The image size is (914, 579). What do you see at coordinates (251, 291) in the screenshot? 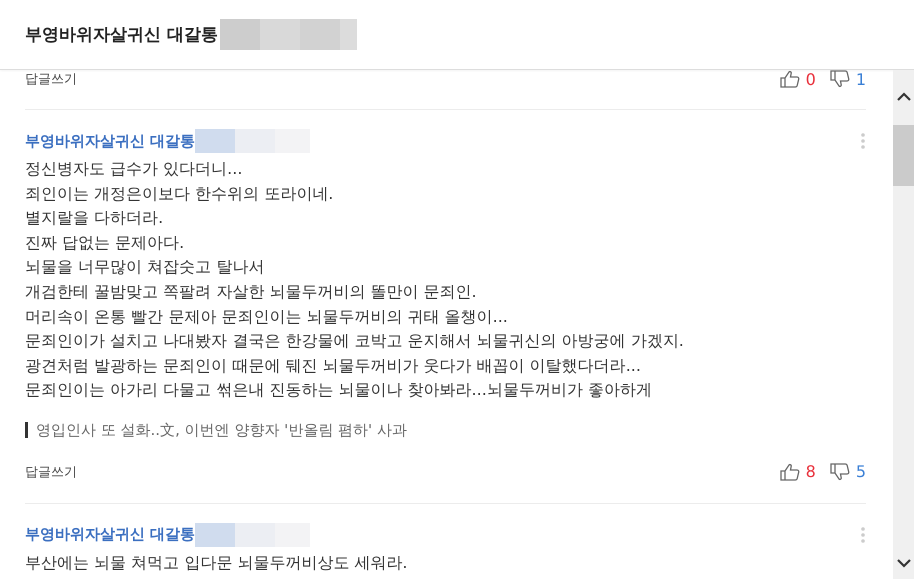
I see `comment-text-line: 개검한테 꿀밤맞고 쪽팔려 자살한 뇌물두꺼비의 똘만이 문죄인.` at bounding box center [251, 291].